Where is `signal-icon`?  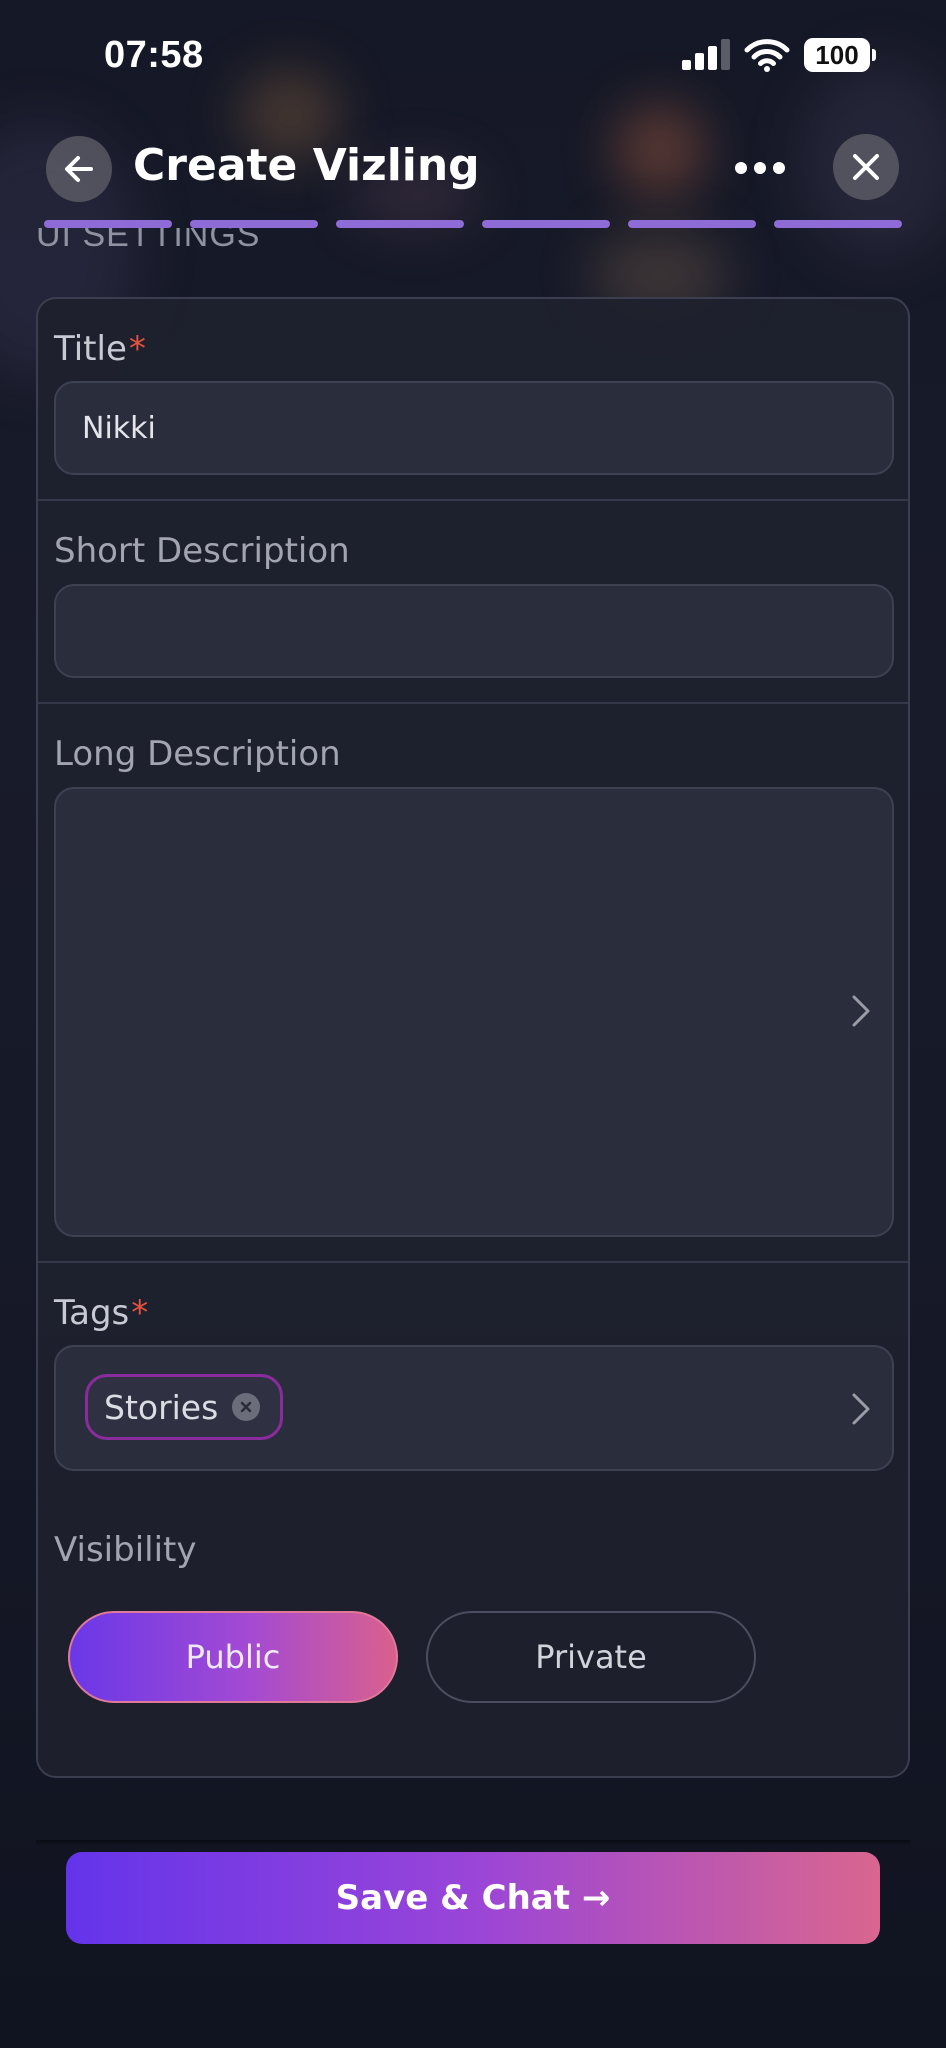 signal-icon is located at coordinates (706, 54).